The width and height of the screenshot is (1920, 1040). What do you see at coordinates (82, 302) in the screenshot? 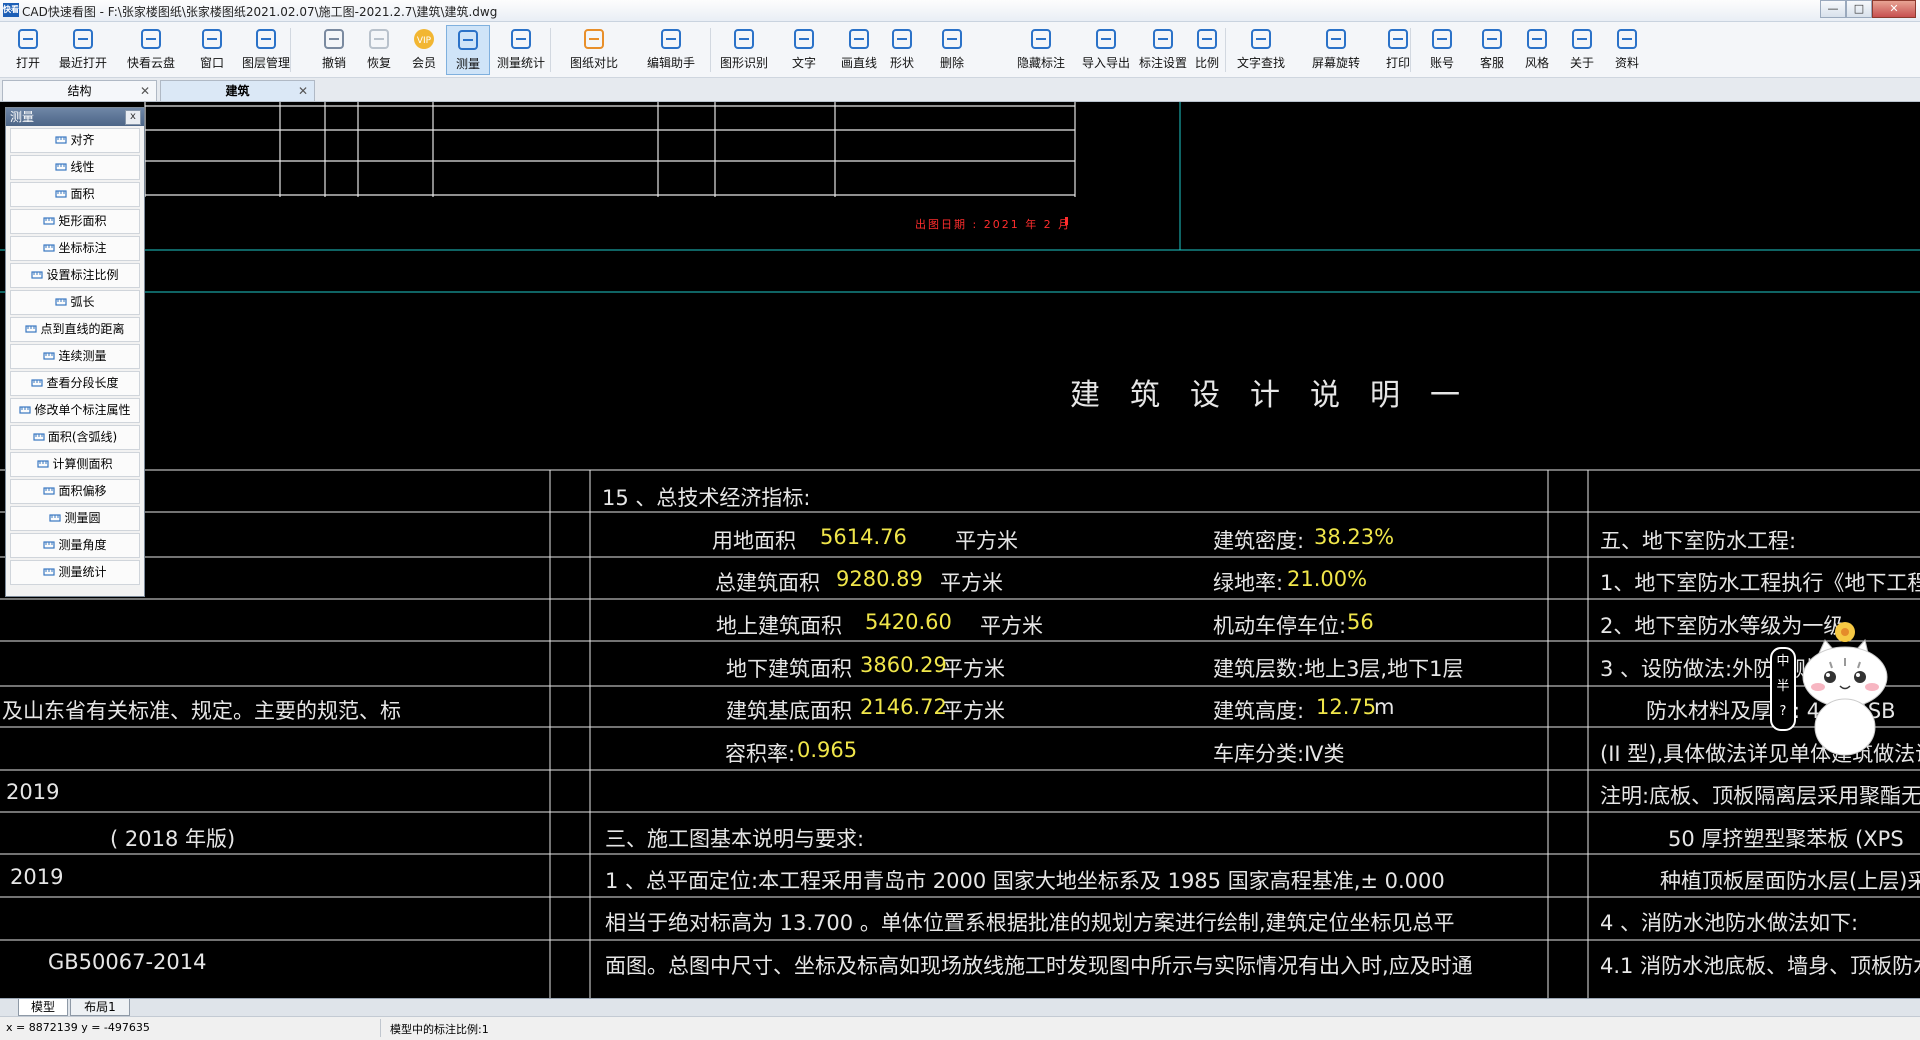
I see `measure-tool-label: 弧长` at bounding box center [82, 302].